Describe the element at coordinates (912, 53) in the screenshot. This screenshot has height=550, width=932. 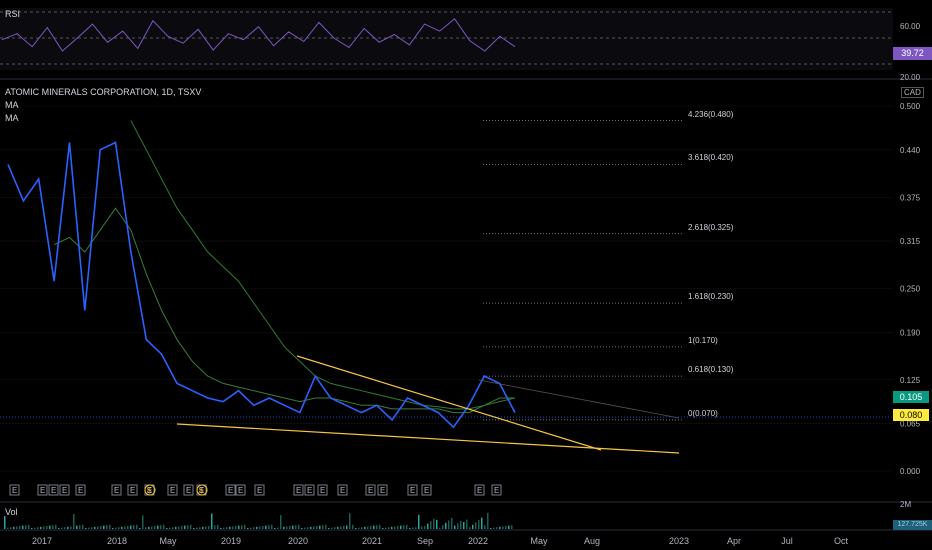
I see `rsi-value-badge: 39.72` at that location.